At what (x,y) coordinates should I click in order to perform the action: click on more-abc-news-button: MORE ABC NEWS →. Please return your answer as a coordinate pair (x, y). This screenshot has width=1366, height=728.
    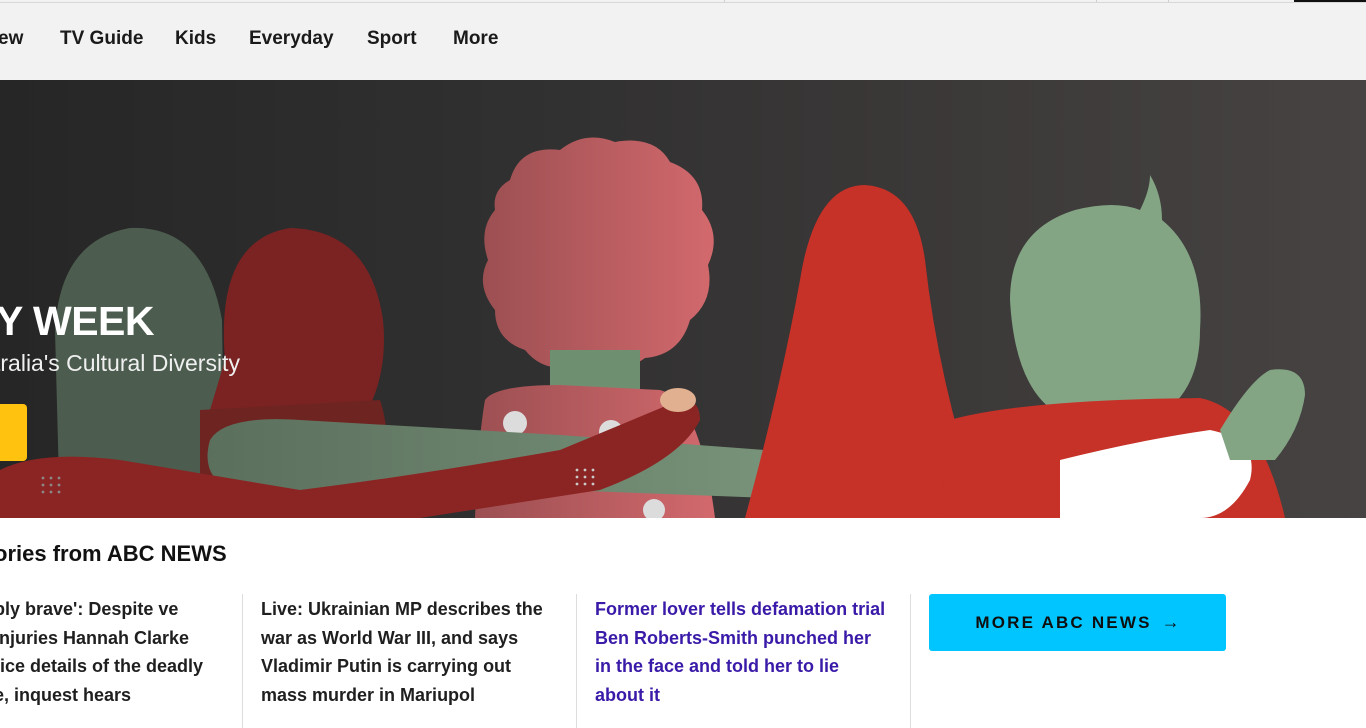
    Looking at the image, I should click on (1077, 622).